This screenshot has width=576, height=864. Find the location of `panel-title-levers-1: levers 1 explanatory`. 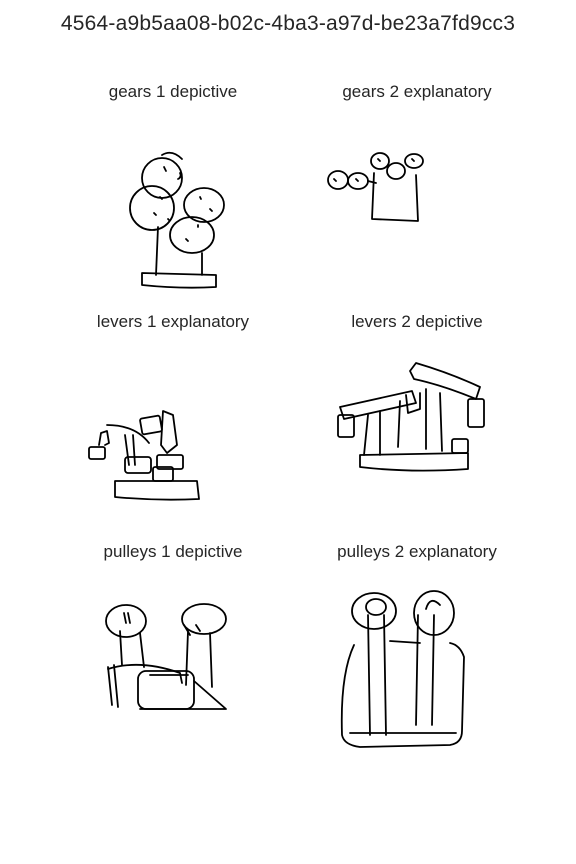

panel-title-levers-1: levers 1 explanatory is located at coordinates (173, 321).